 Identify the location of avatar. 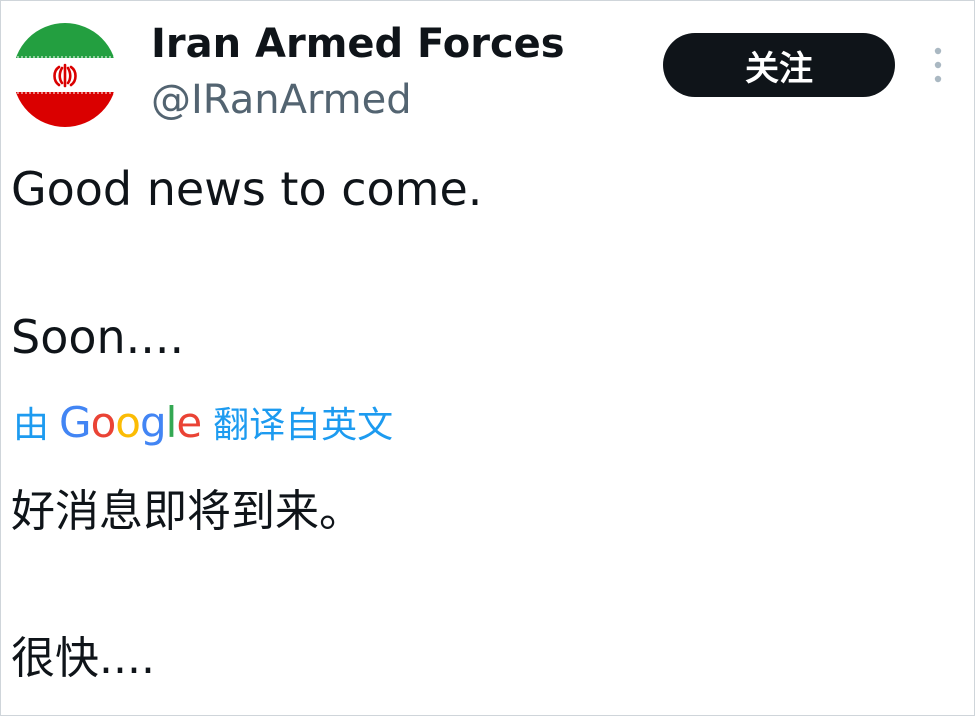
(65, 75).